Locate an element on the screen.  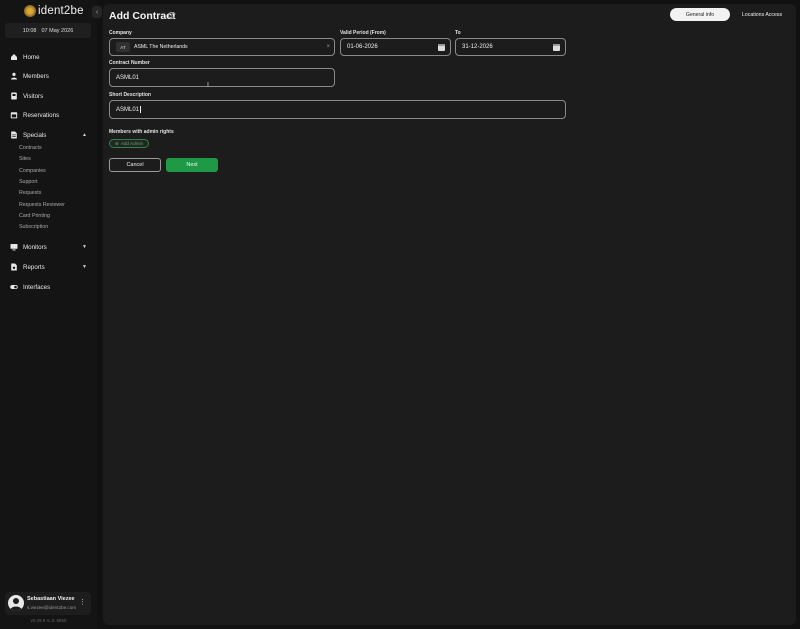
toggle-icon is located at coordinates (14, 287).